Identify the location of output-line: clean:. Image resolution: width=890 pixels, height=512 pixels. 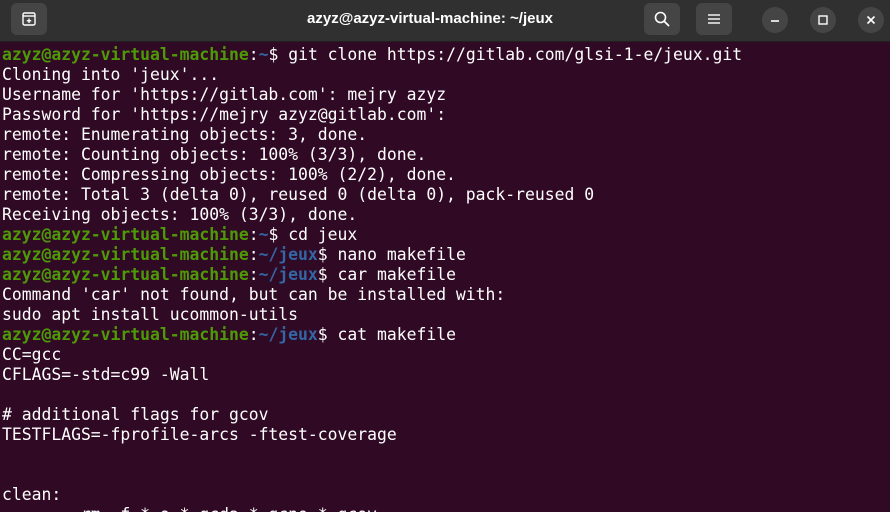
(32, 494).